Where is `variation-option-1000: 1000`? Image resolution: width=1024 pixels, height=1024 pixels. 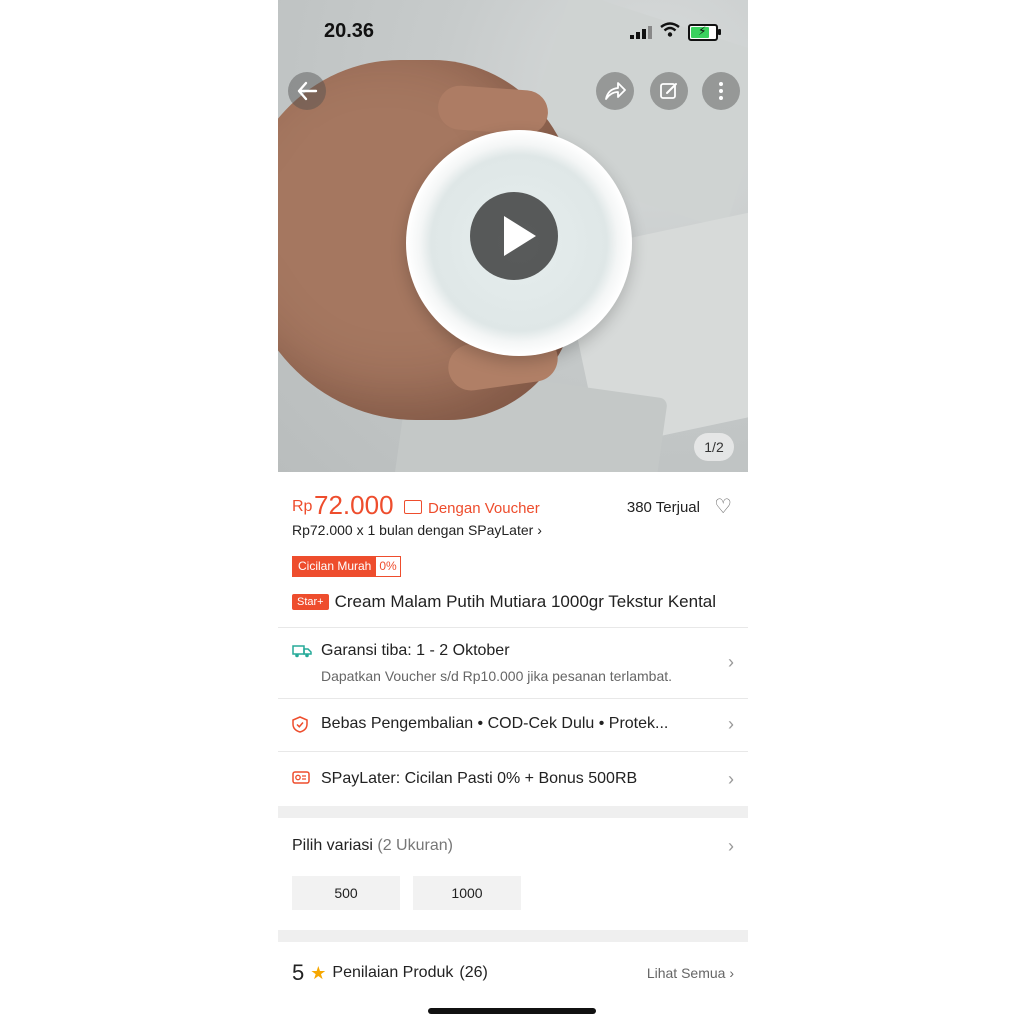
variation-option-1000: 1000 is located at coordinates (467, 893).